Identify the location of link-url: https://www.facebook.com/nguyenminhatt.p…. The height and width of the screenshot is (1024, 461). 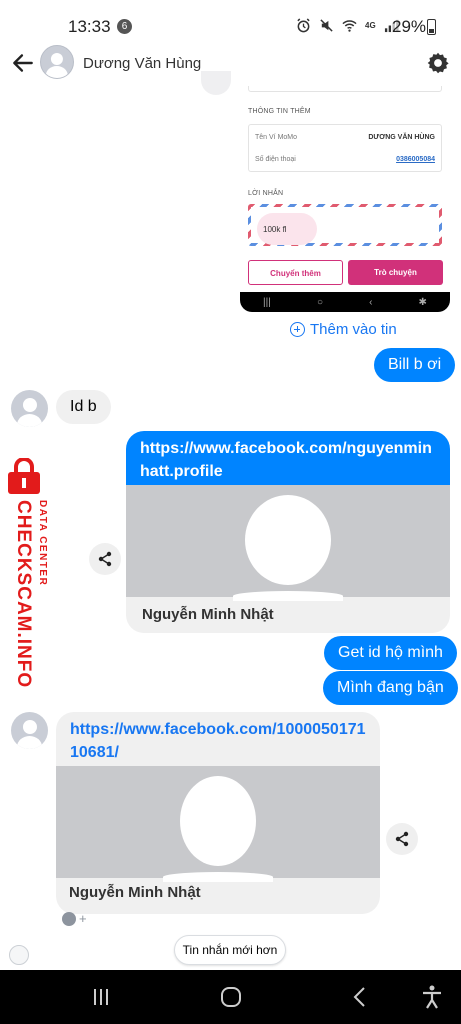
(288, 458).